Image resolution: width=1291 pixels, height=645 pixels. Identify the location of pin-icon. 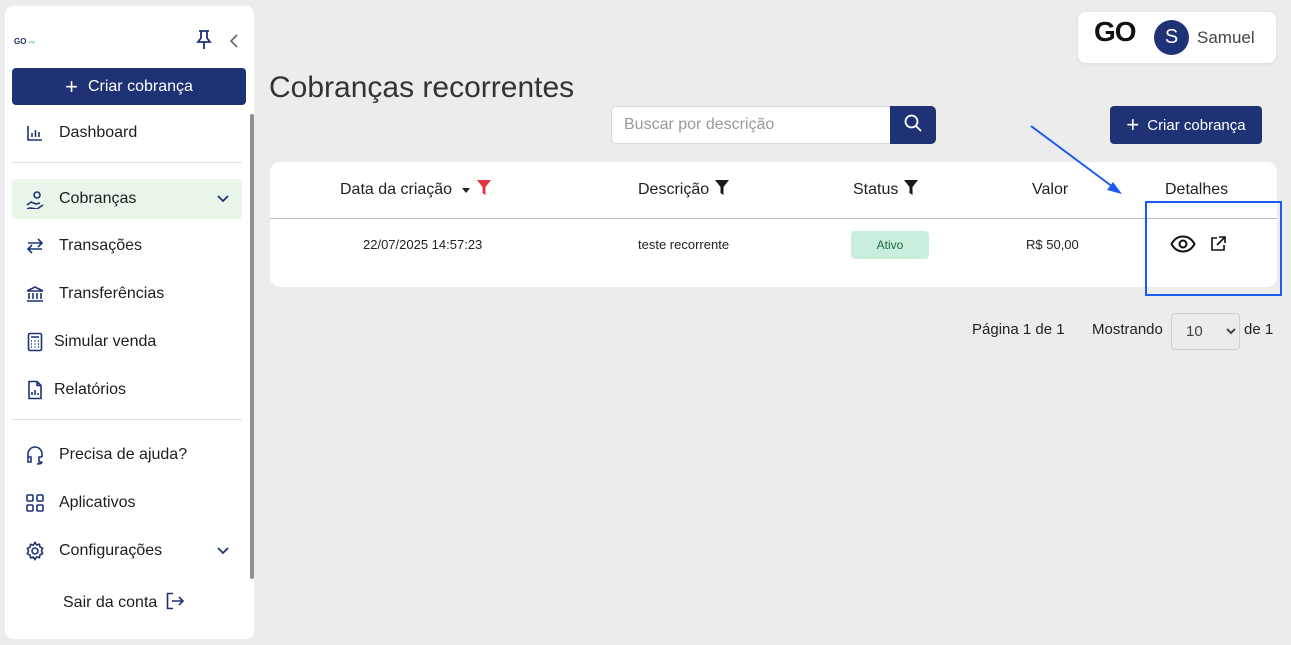
(204, 40).